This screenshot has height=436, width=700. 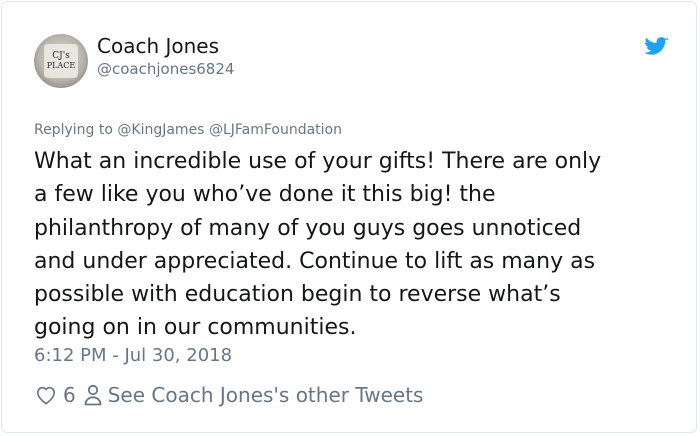 I want to click on replying-to: Replying to @KingJames @LJFamFoundation, so click(x=188, y=130).